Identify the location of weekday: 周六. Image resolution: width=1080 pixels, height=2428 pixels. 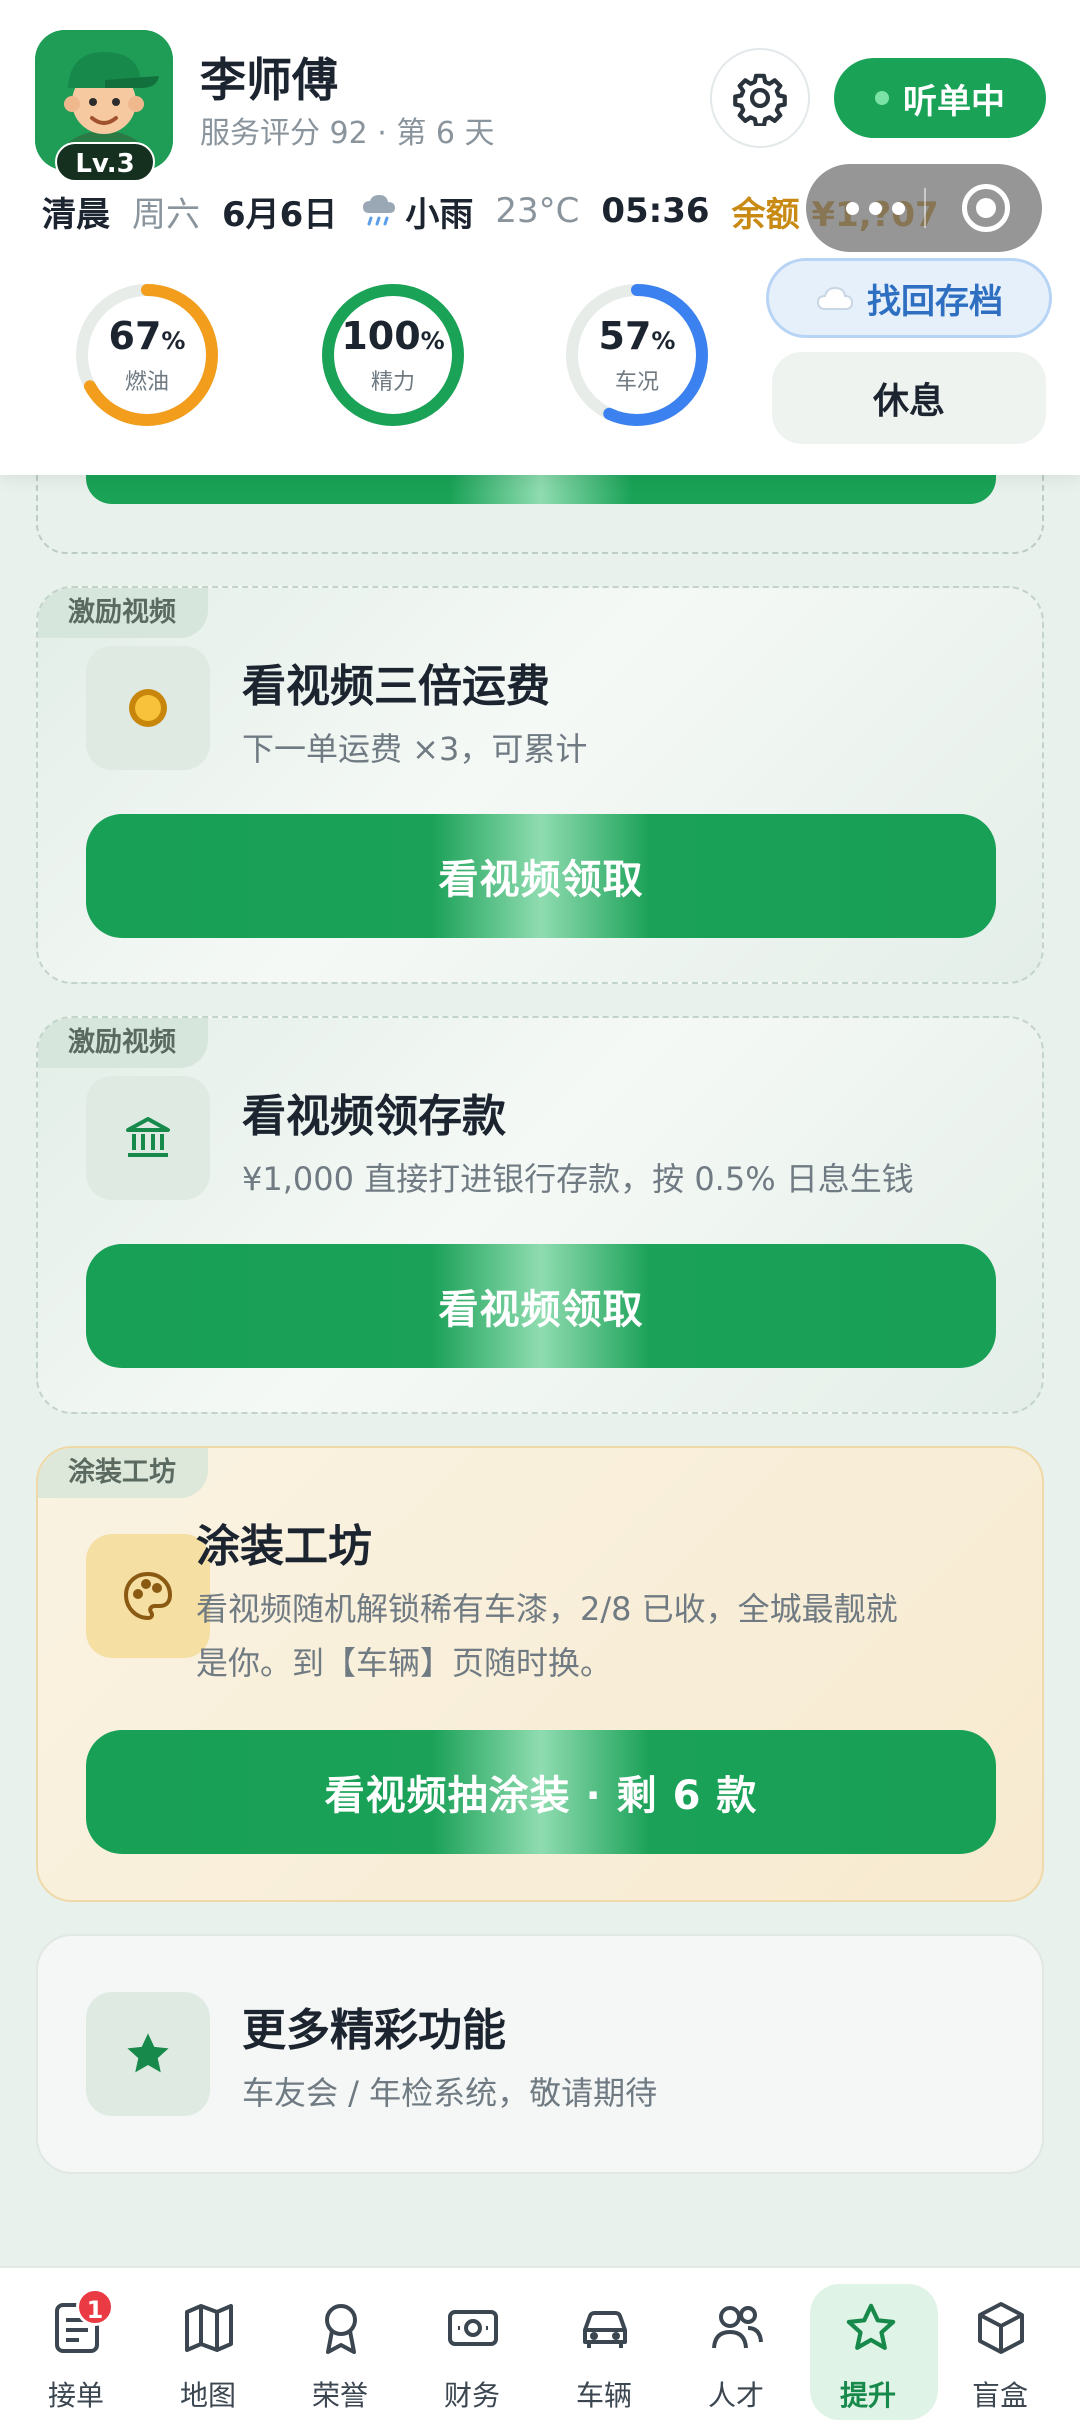
(166, 214).